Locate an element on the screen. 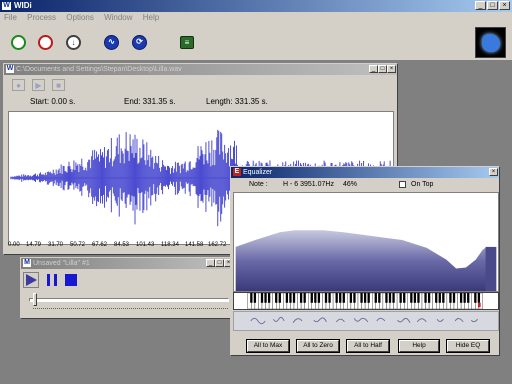 The image size is (512, 384). all-to-zero-button: All to Zero is located at coordinates (318, 346).